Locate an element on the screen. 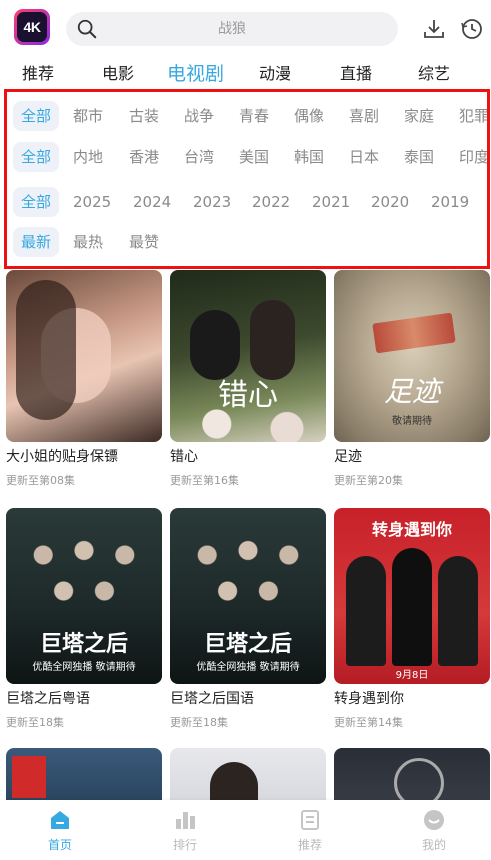 Image resolution: width=491 pixels, height=860 pixels. filter-region-india: 印度 is located at coordinates (473, 157).